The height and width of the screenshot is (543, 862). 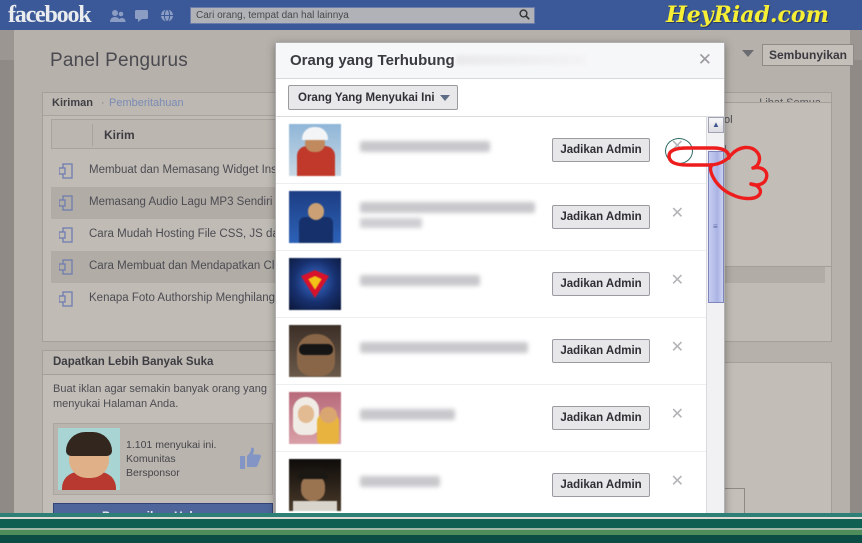 I want to click on hide-button: Sembunyikan, so click(x=808, y=55).